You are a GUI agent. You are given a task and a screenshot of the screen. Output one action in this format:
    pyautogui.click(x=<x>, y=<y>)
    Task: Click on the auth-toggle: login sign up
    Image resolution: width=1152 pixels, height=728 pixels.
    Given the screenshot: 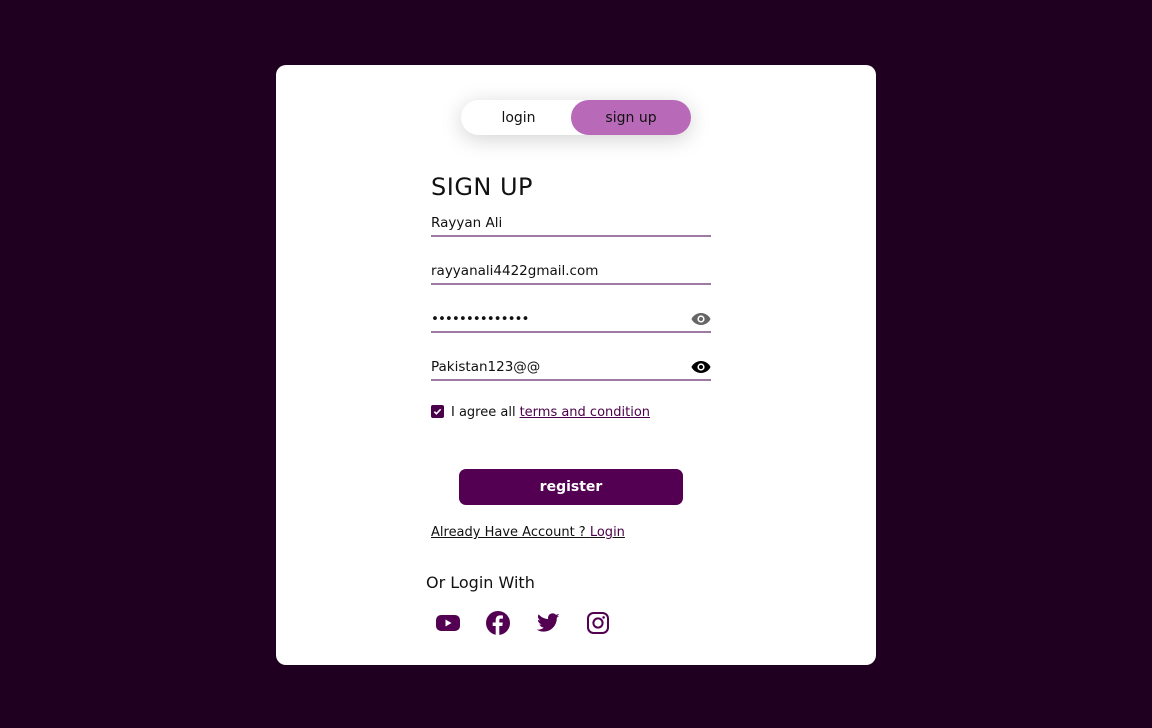 What is the action you would take?
    pyautogui.click(x=576, y=117)
    